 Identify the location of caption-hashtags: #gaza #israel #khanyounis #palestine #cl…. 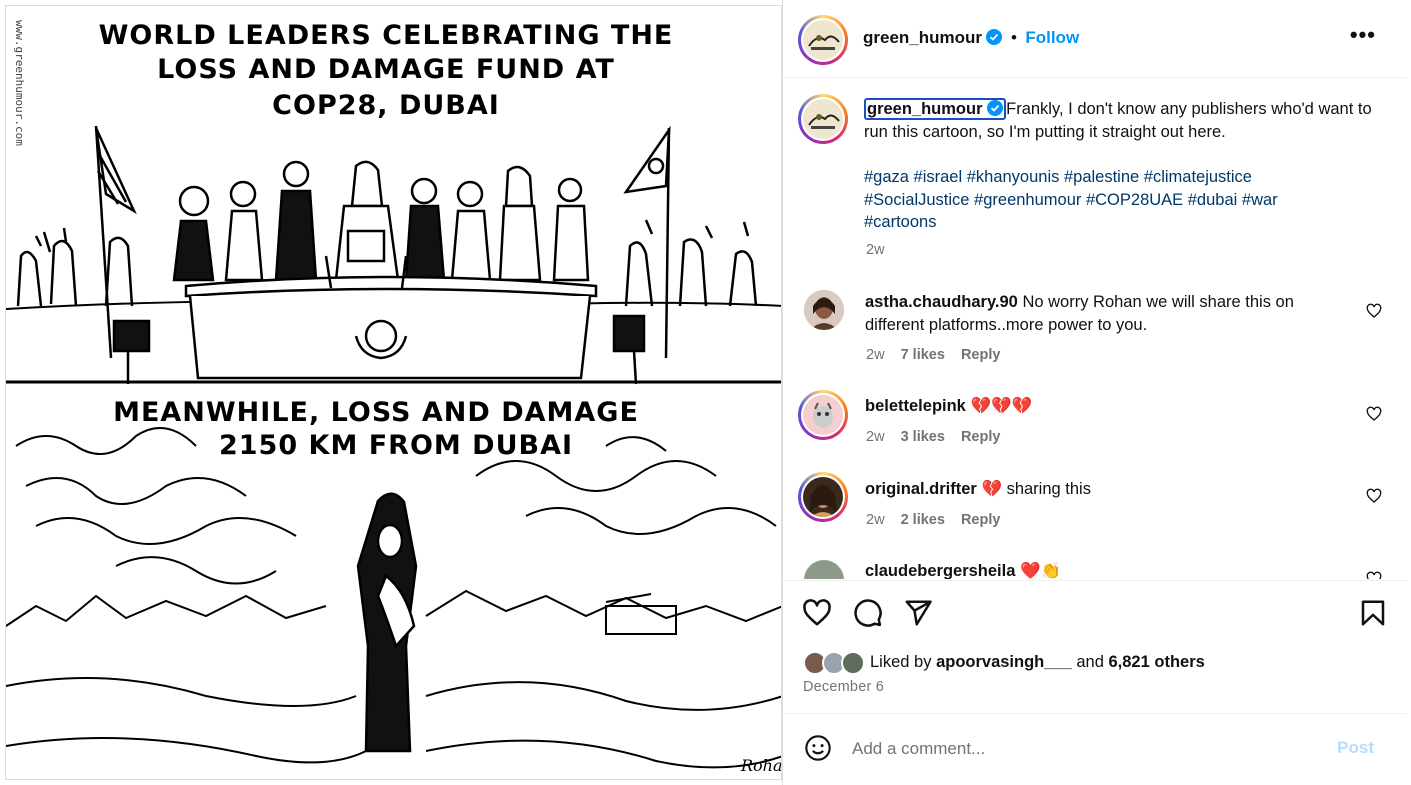
(1124, 200).